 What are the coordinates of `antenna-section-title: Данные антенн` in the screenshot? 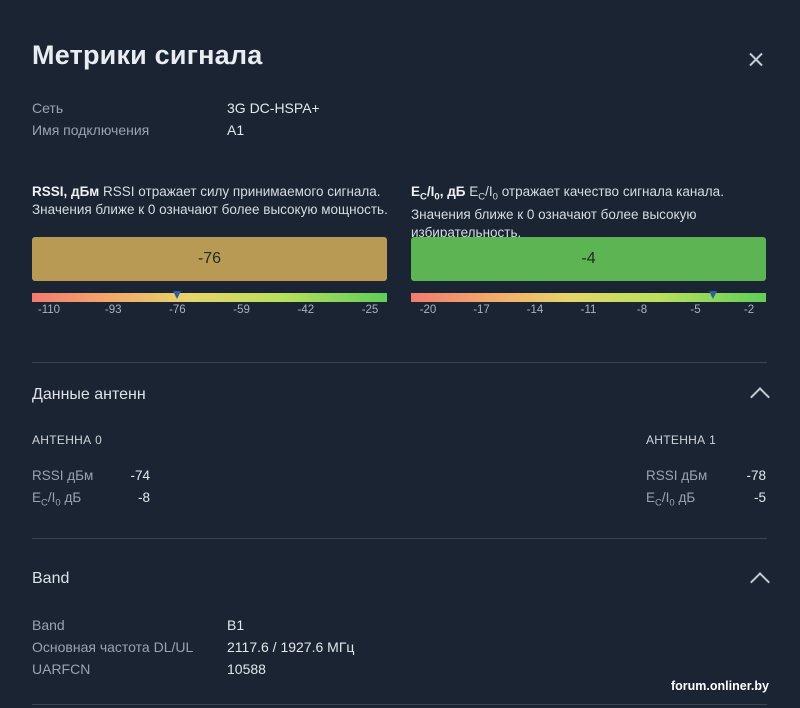 It's located at (89, 394).